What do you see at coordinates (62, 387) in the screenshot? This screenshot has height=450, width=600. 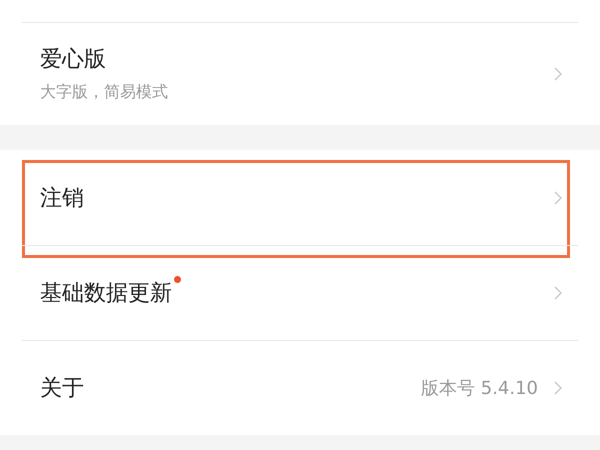 I see `row-title: 关于` at bounding box center [62, 387].